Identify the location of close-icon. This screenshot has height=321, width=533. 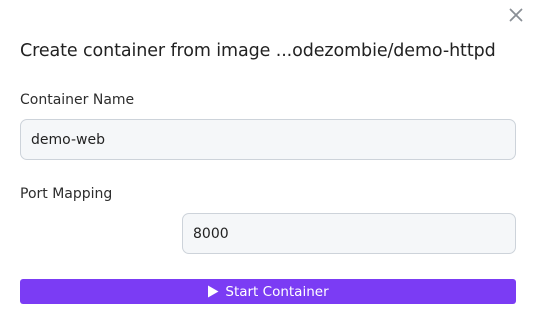
(516, 15).